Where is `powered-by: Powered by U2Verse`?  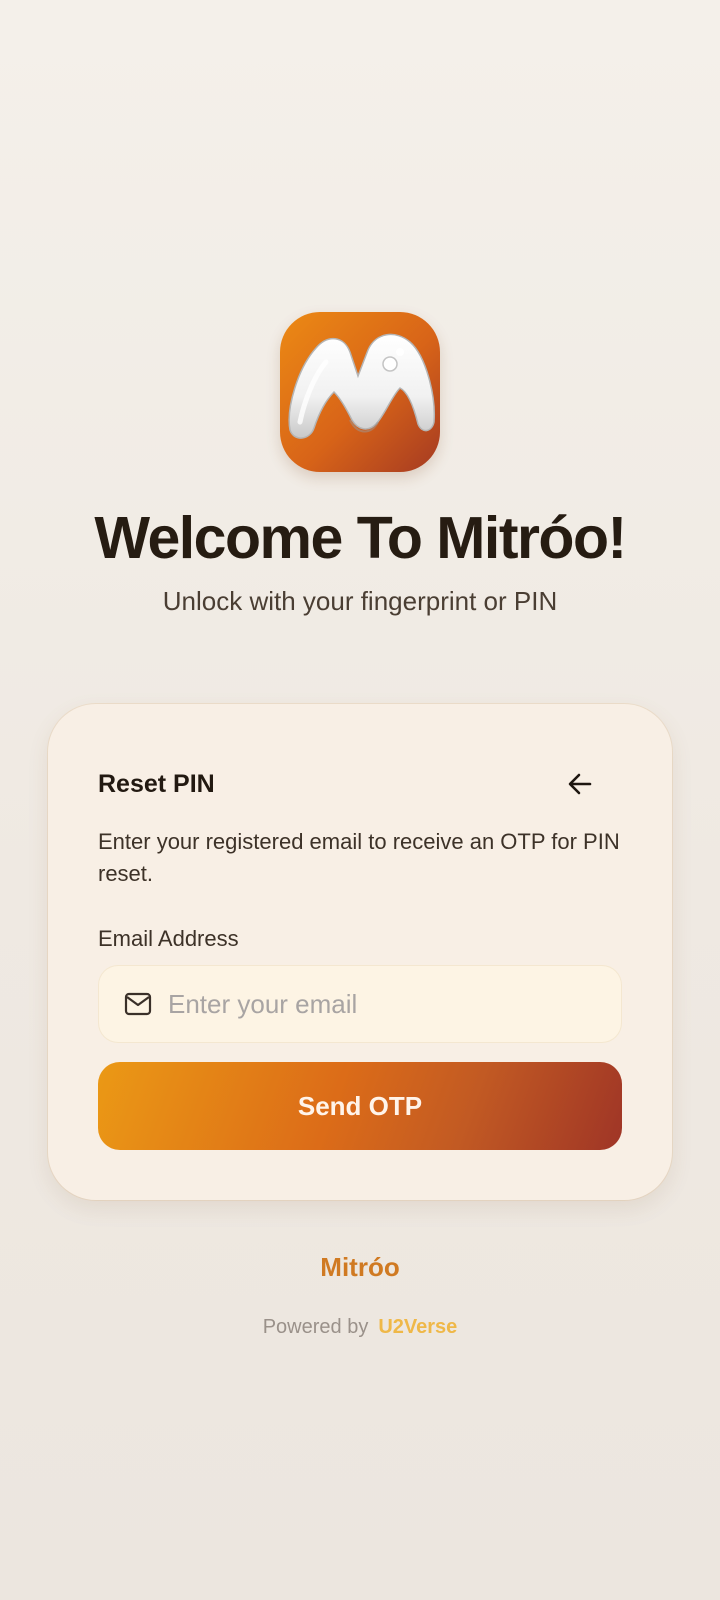
powered-by: Powered by U2Verse is located at coordinates (360, 1327).